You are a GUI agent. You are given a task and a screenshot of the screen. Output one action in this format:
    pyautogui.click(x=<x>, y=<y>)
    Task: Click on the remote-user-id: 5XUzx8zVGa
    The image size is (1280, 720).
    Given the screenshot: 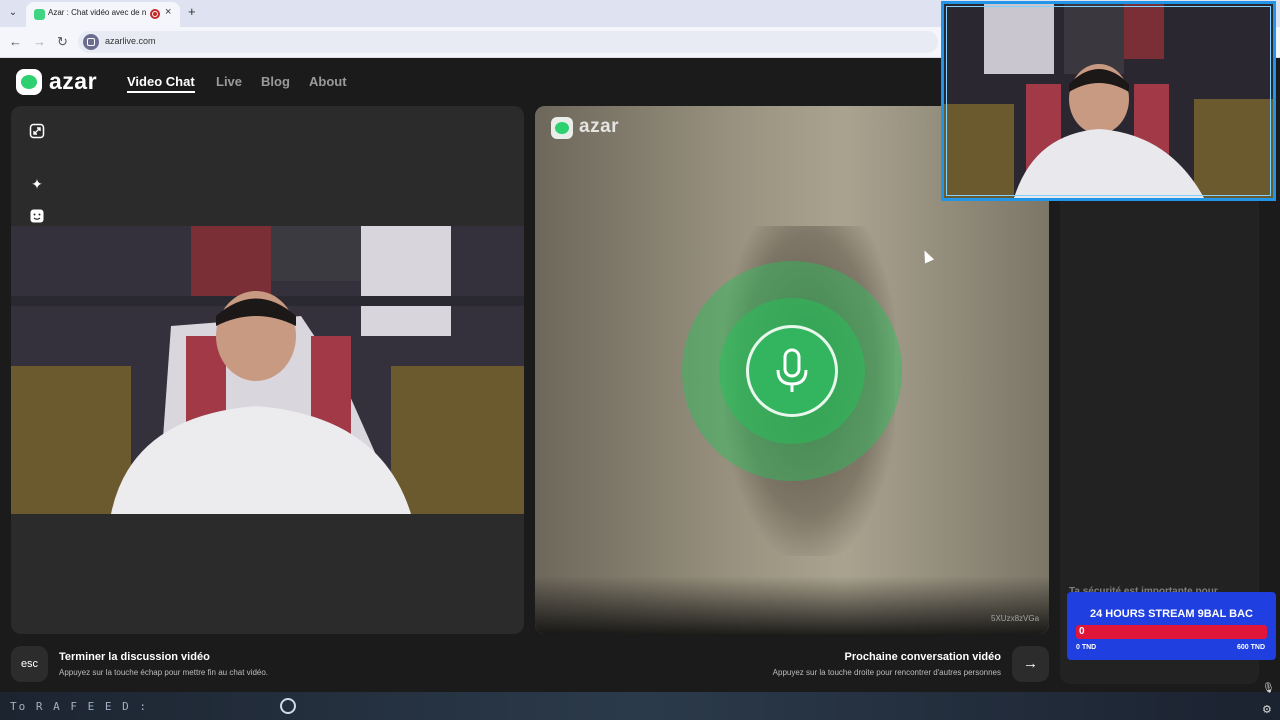 What is the action you would take?
    pyautogui.click(x=1015, y=618)
    